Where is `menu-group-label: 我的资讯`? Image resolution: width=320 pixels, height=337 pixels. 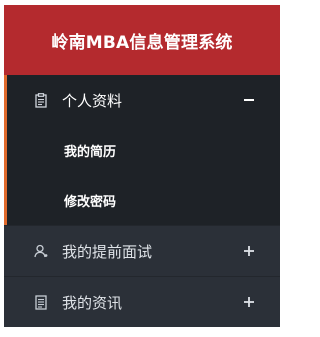
menu-group-label: 我的资讯 is located at coordinates (92, 302).